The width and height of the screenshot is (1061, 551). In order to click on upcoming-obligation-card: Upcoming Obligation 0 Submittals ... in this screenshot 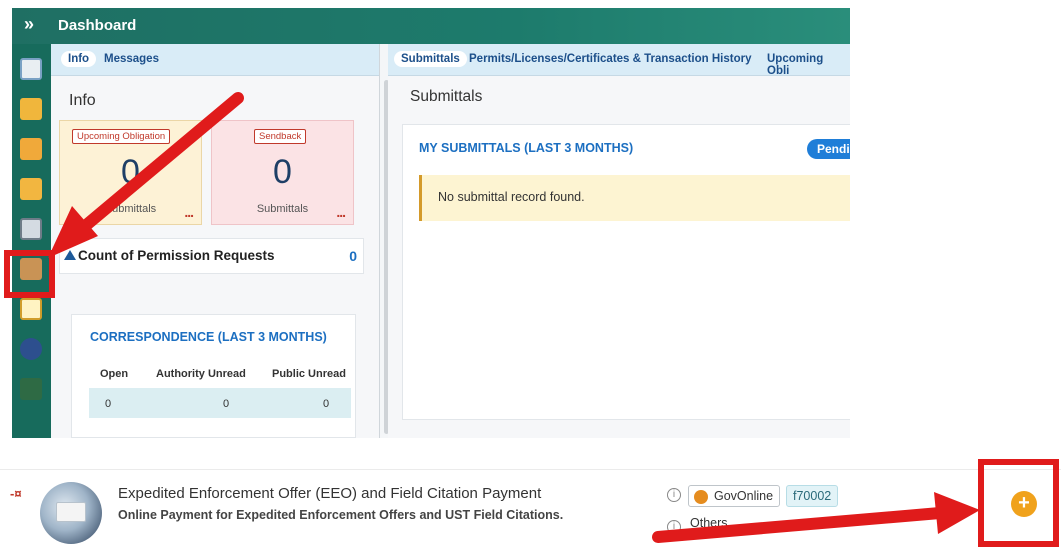, I will do `click(130, 172)`.